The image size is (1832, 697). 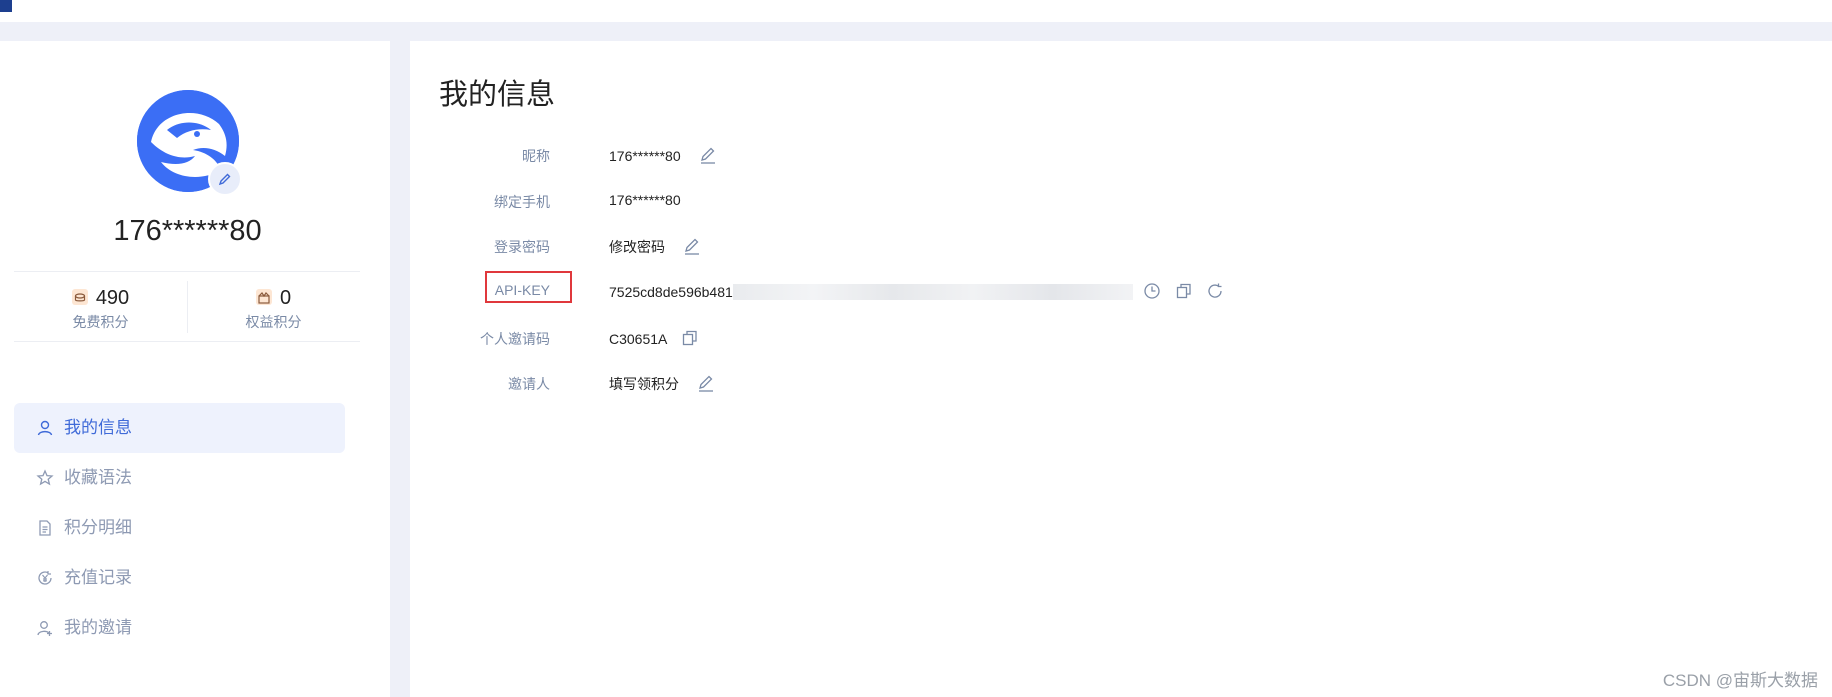 I want to click on free-points-value: 490, so click(x=112, y=298).